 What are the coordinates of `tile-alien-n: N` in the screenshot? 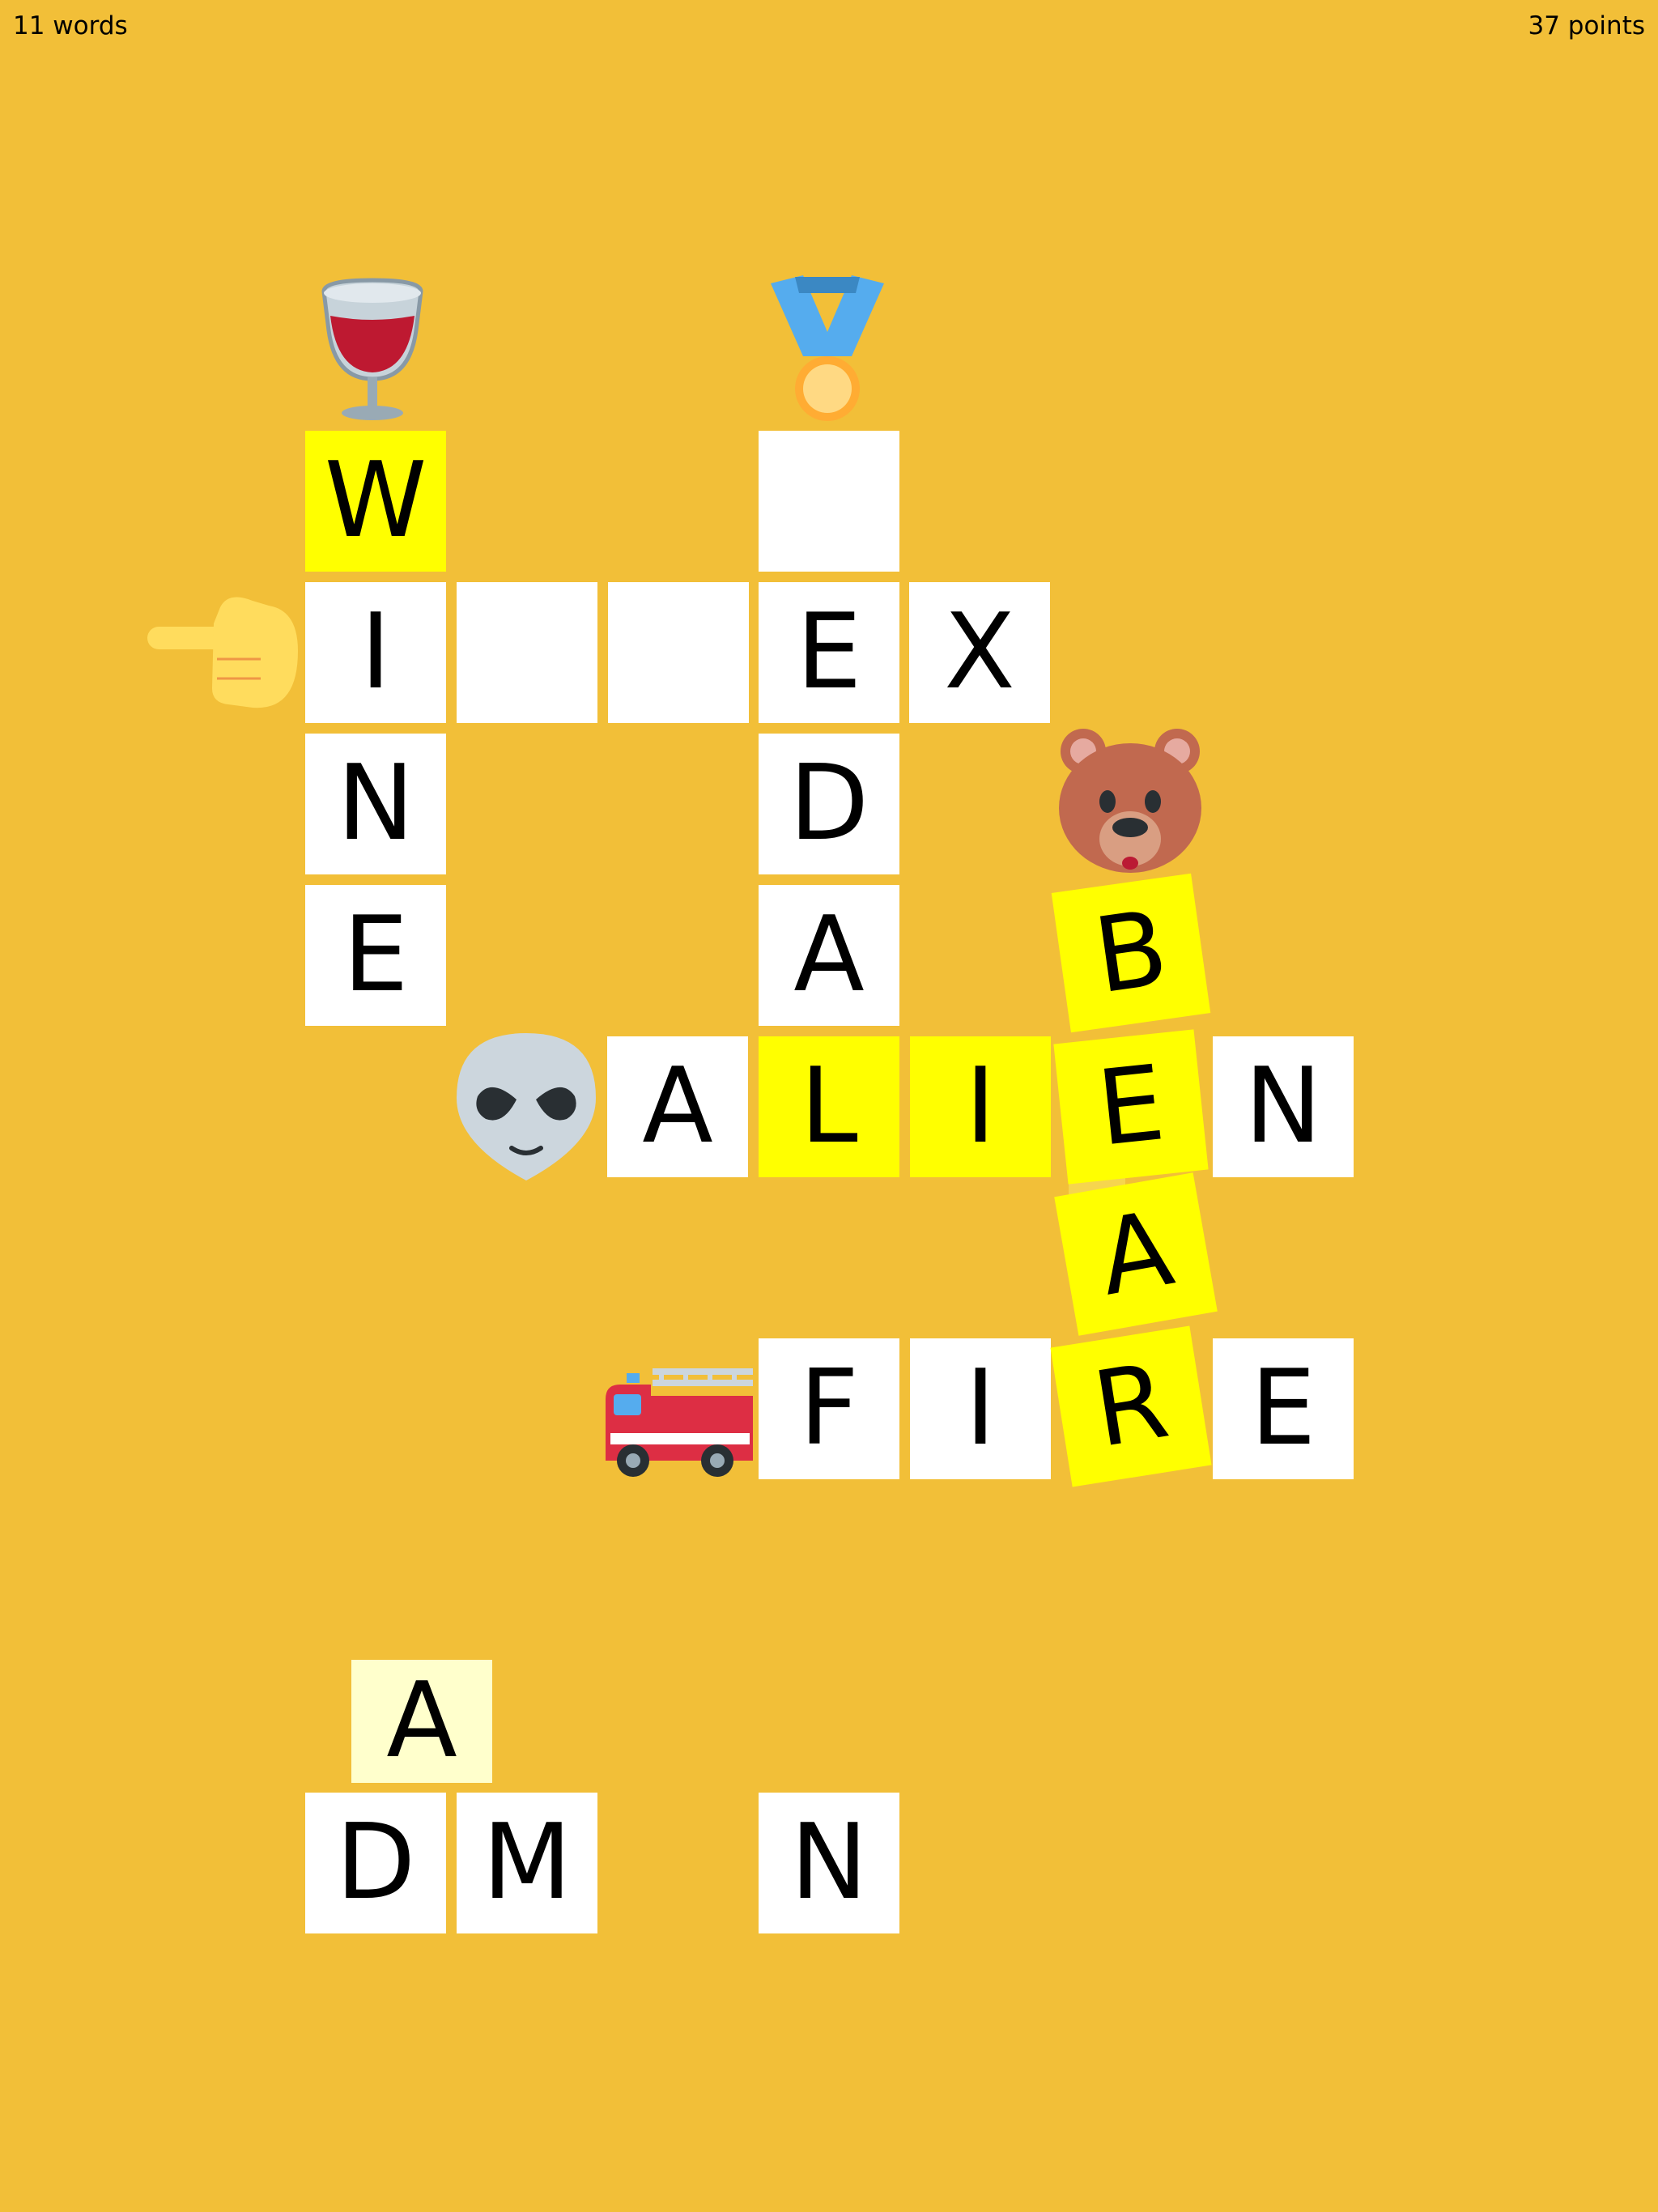 It's located at (1283, 1106).